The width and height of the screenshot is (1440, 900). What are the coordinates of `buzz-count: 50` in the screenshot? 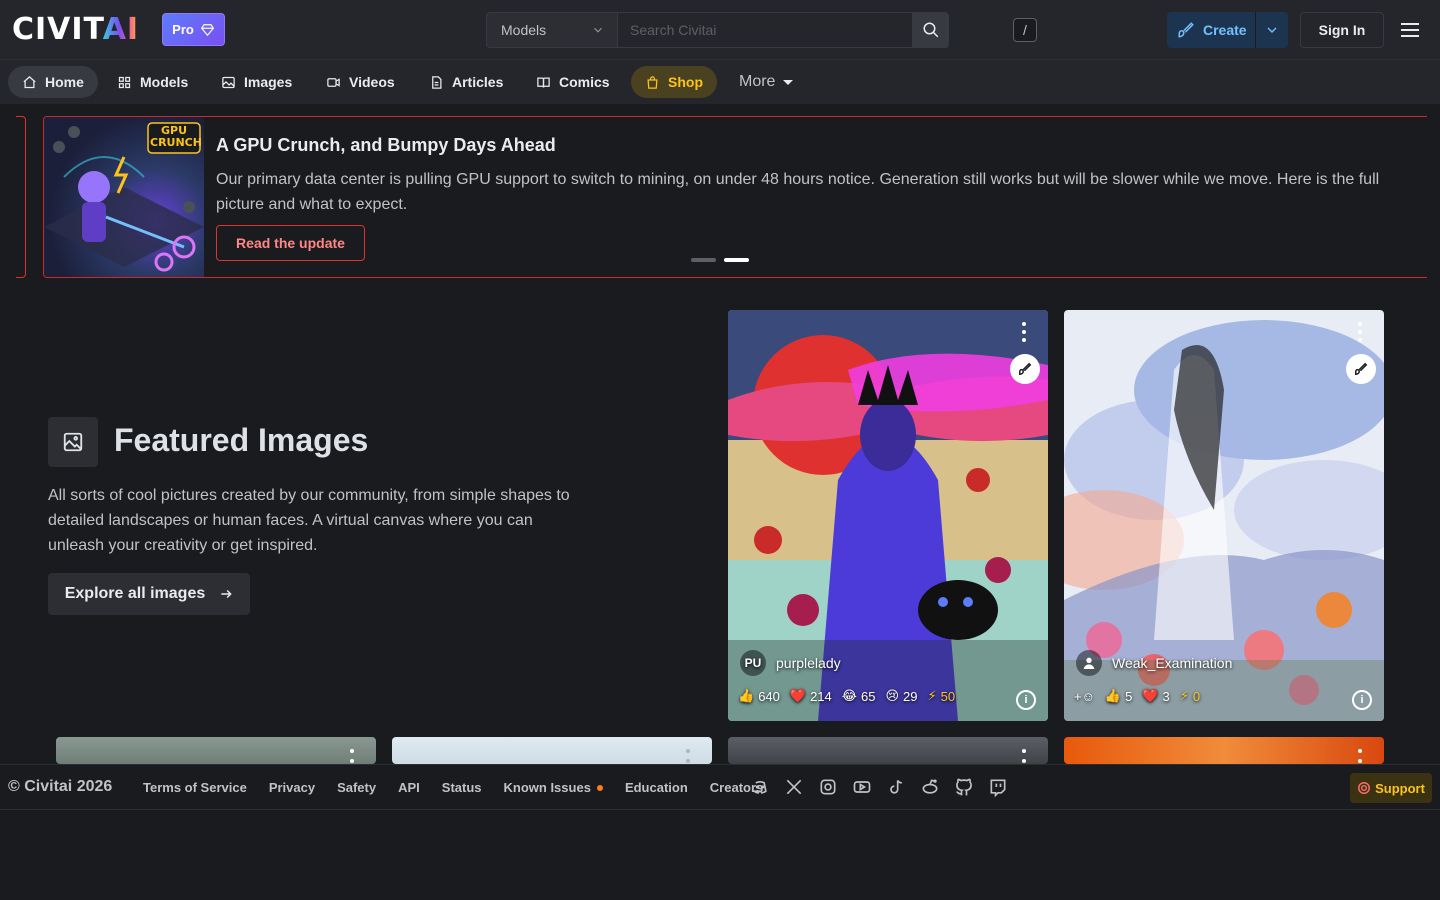 It's located at (948, 696).